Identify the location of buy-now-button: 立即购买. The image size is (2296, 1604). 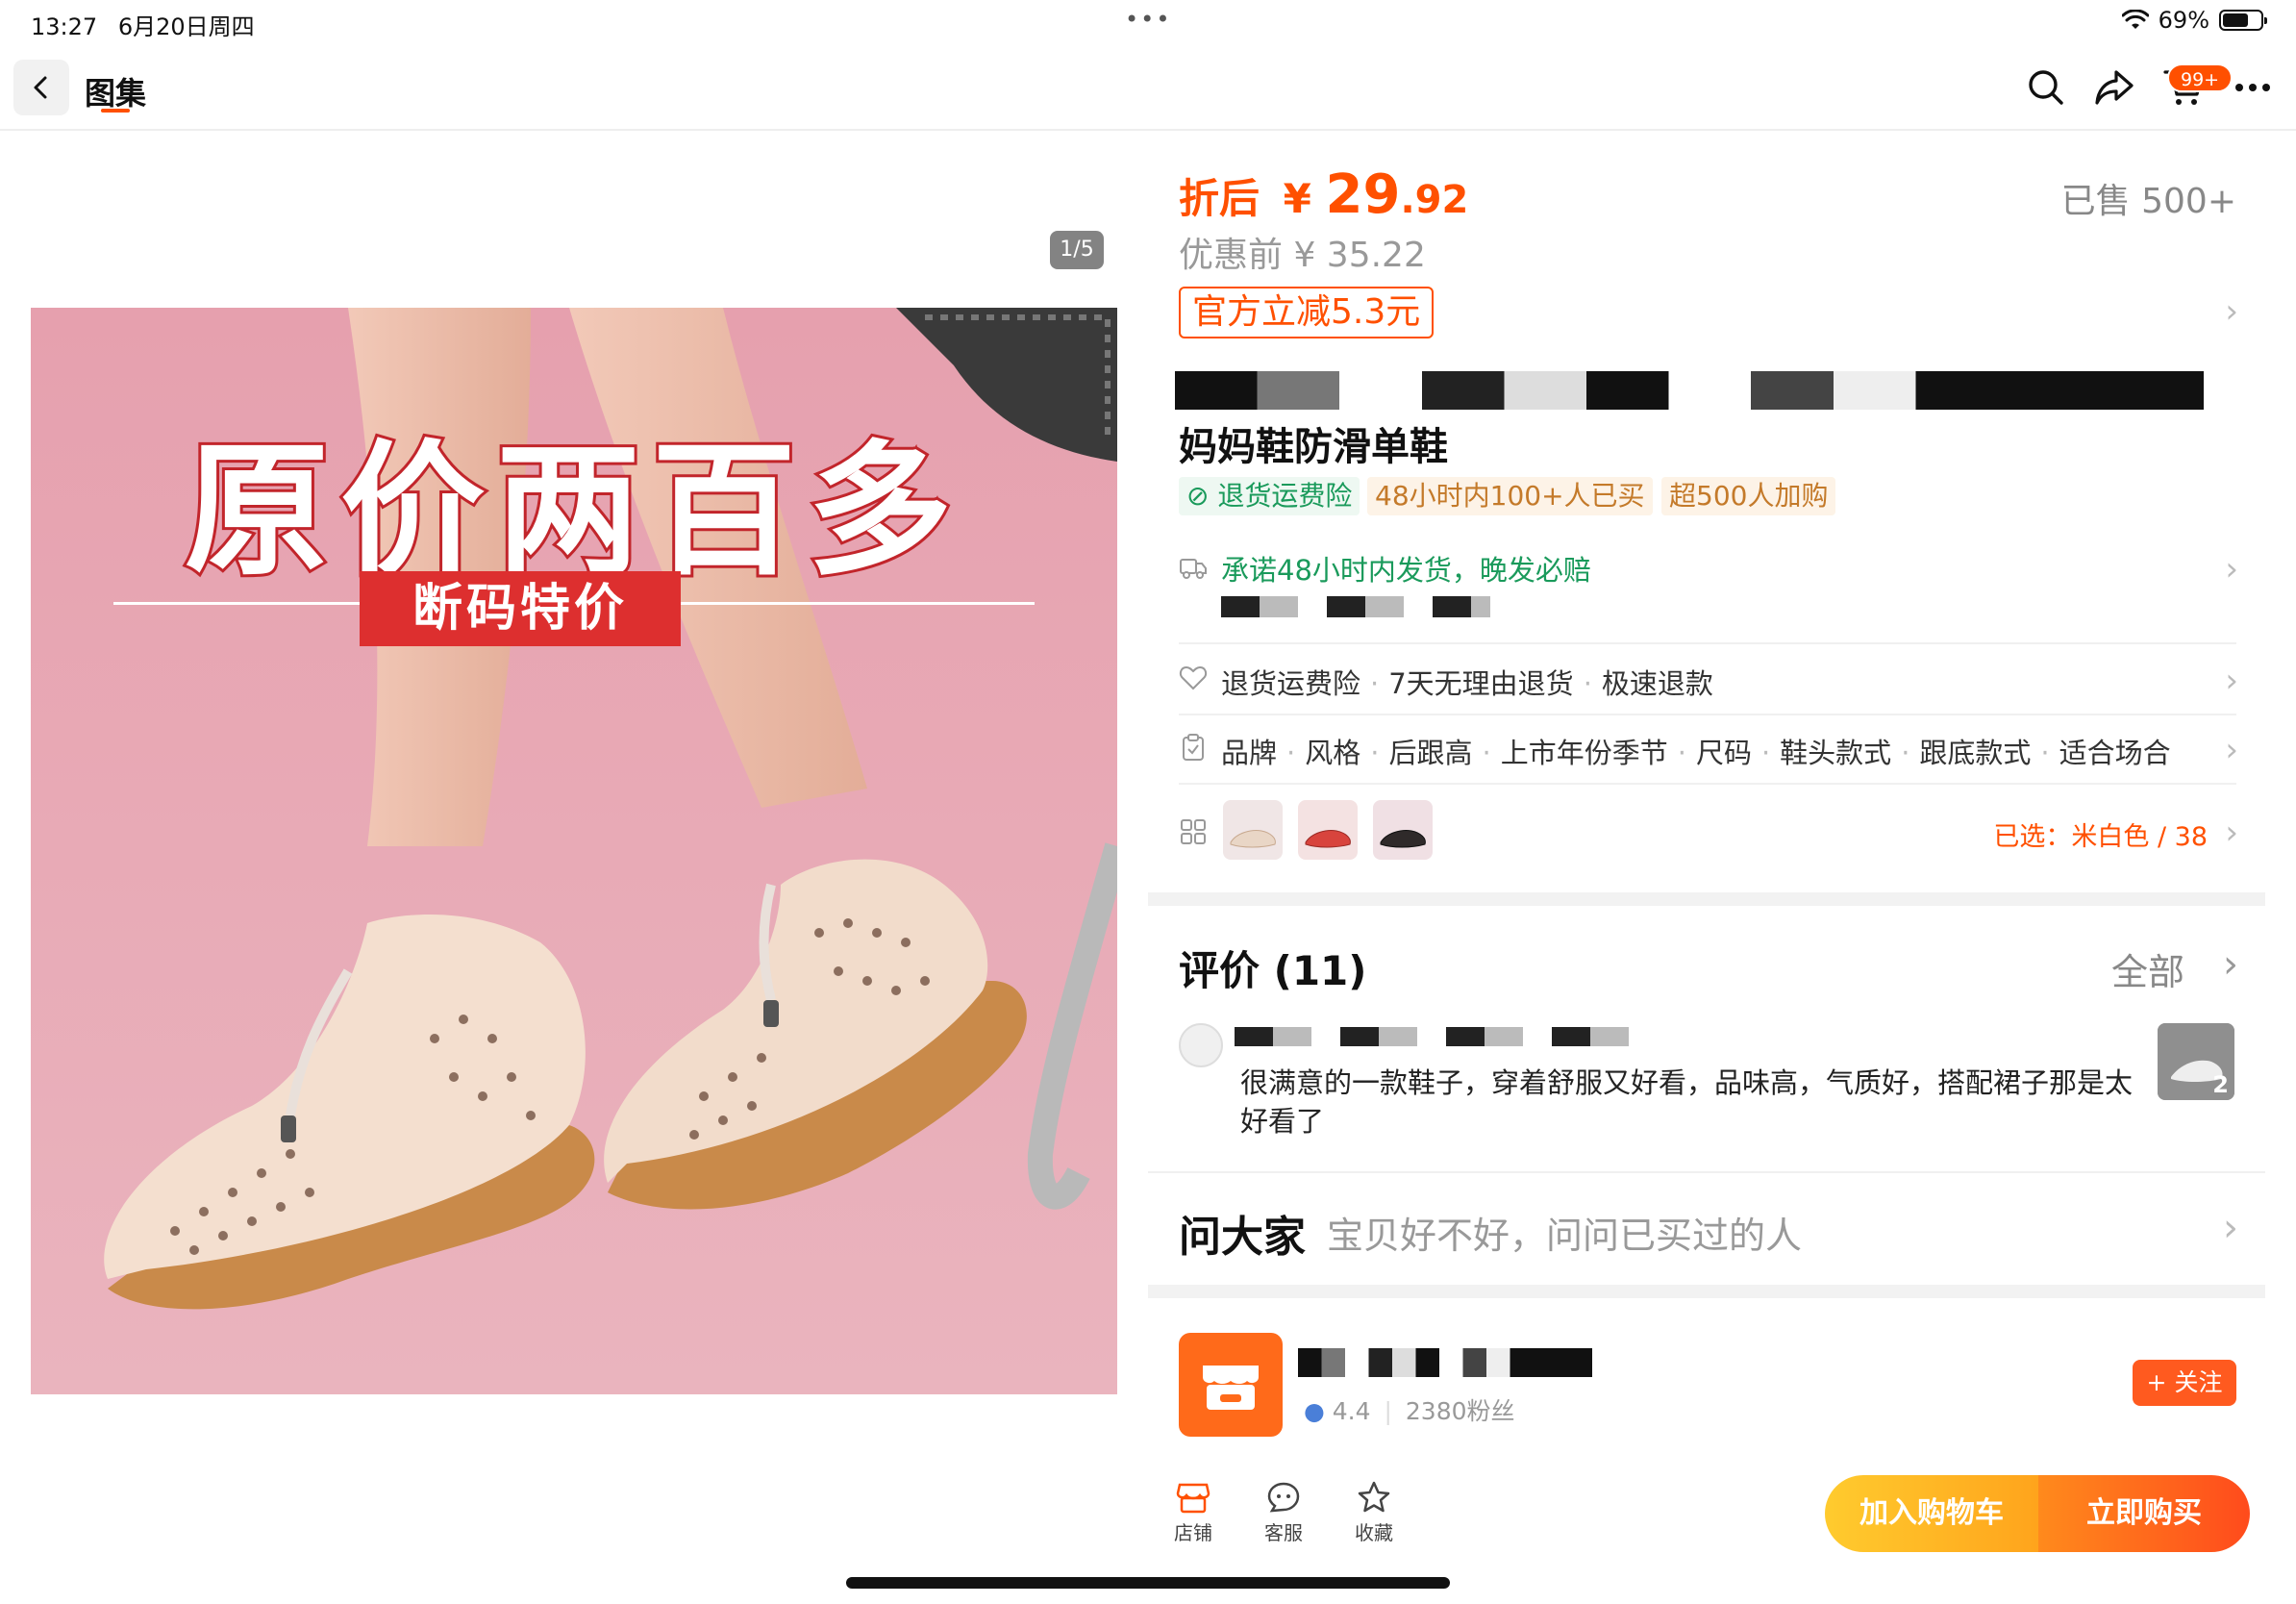
(2144, 1513).